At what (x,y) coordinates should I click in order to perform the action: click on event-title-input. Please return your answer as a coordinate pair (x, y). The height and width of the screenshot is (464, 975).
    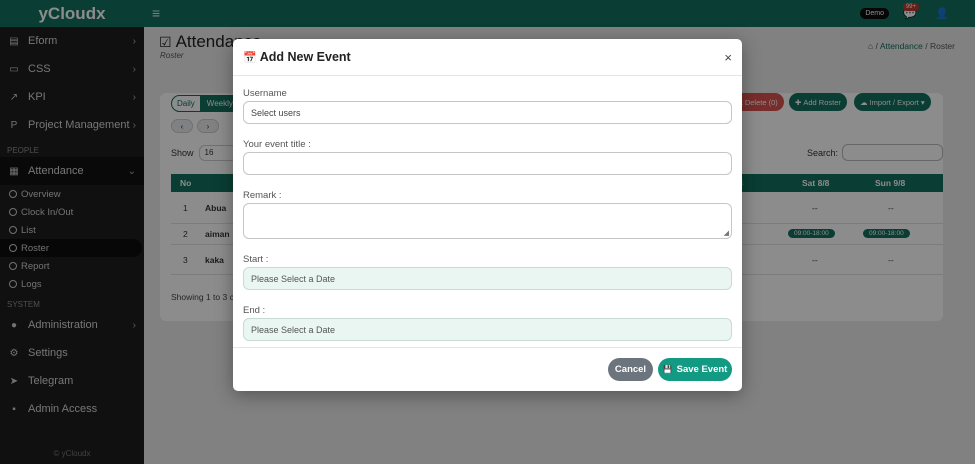
    Looking at the image, I should click on (487, 163).